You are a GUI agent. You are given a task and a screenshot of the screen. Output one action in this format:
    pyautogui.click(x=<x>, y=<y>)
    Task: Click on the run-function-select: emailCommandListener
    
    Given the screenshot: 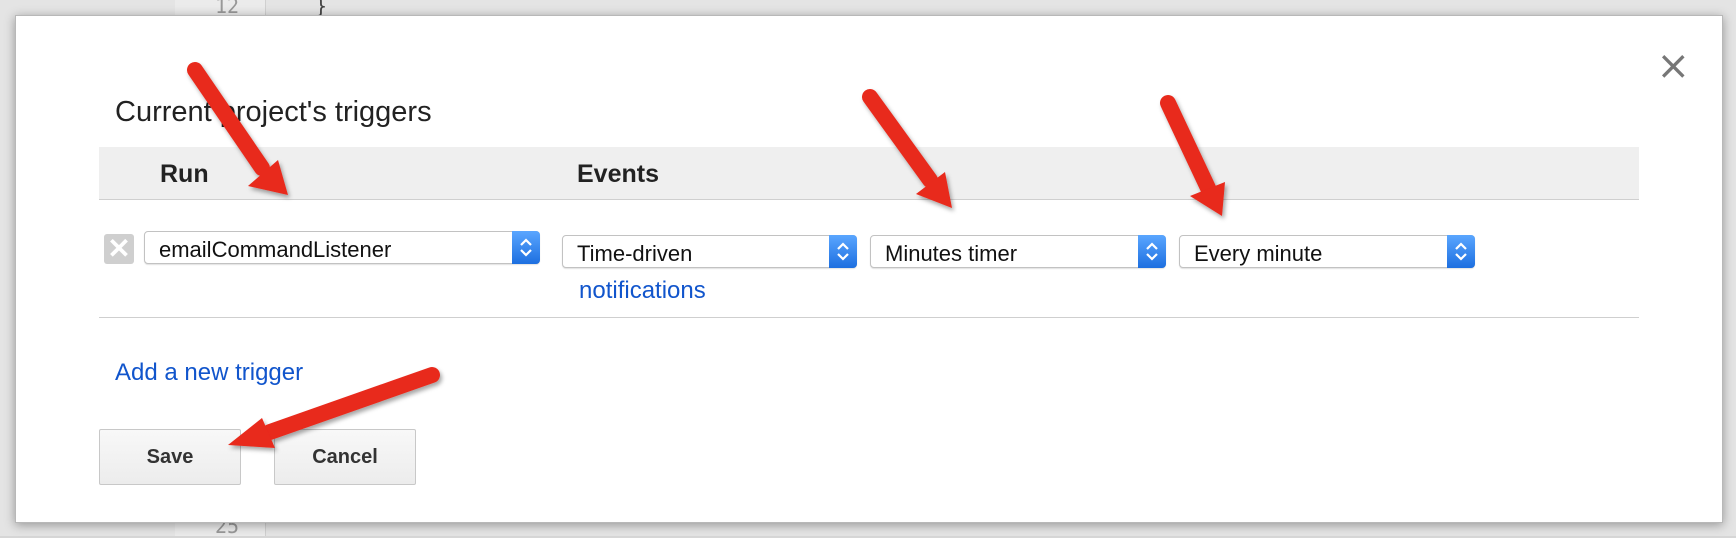 What is the action you would take?
    pyautogui.click(x=342, y=247)
    